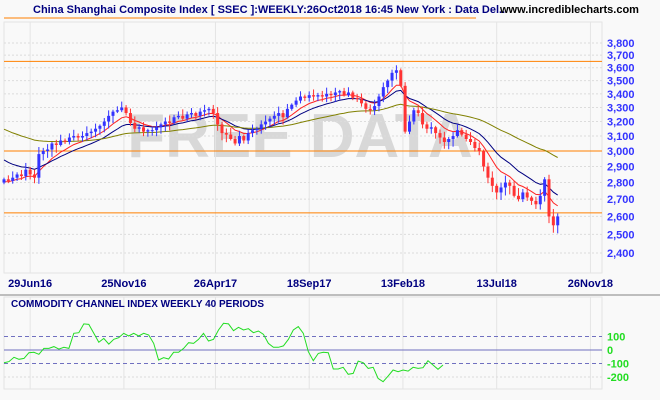 The width and height of the screenshot is (660, 400). What do you see at coordinates (621, 235) in the screenshot?
I see `y-tick-label: 2,500` at bounding box center [621, 235].